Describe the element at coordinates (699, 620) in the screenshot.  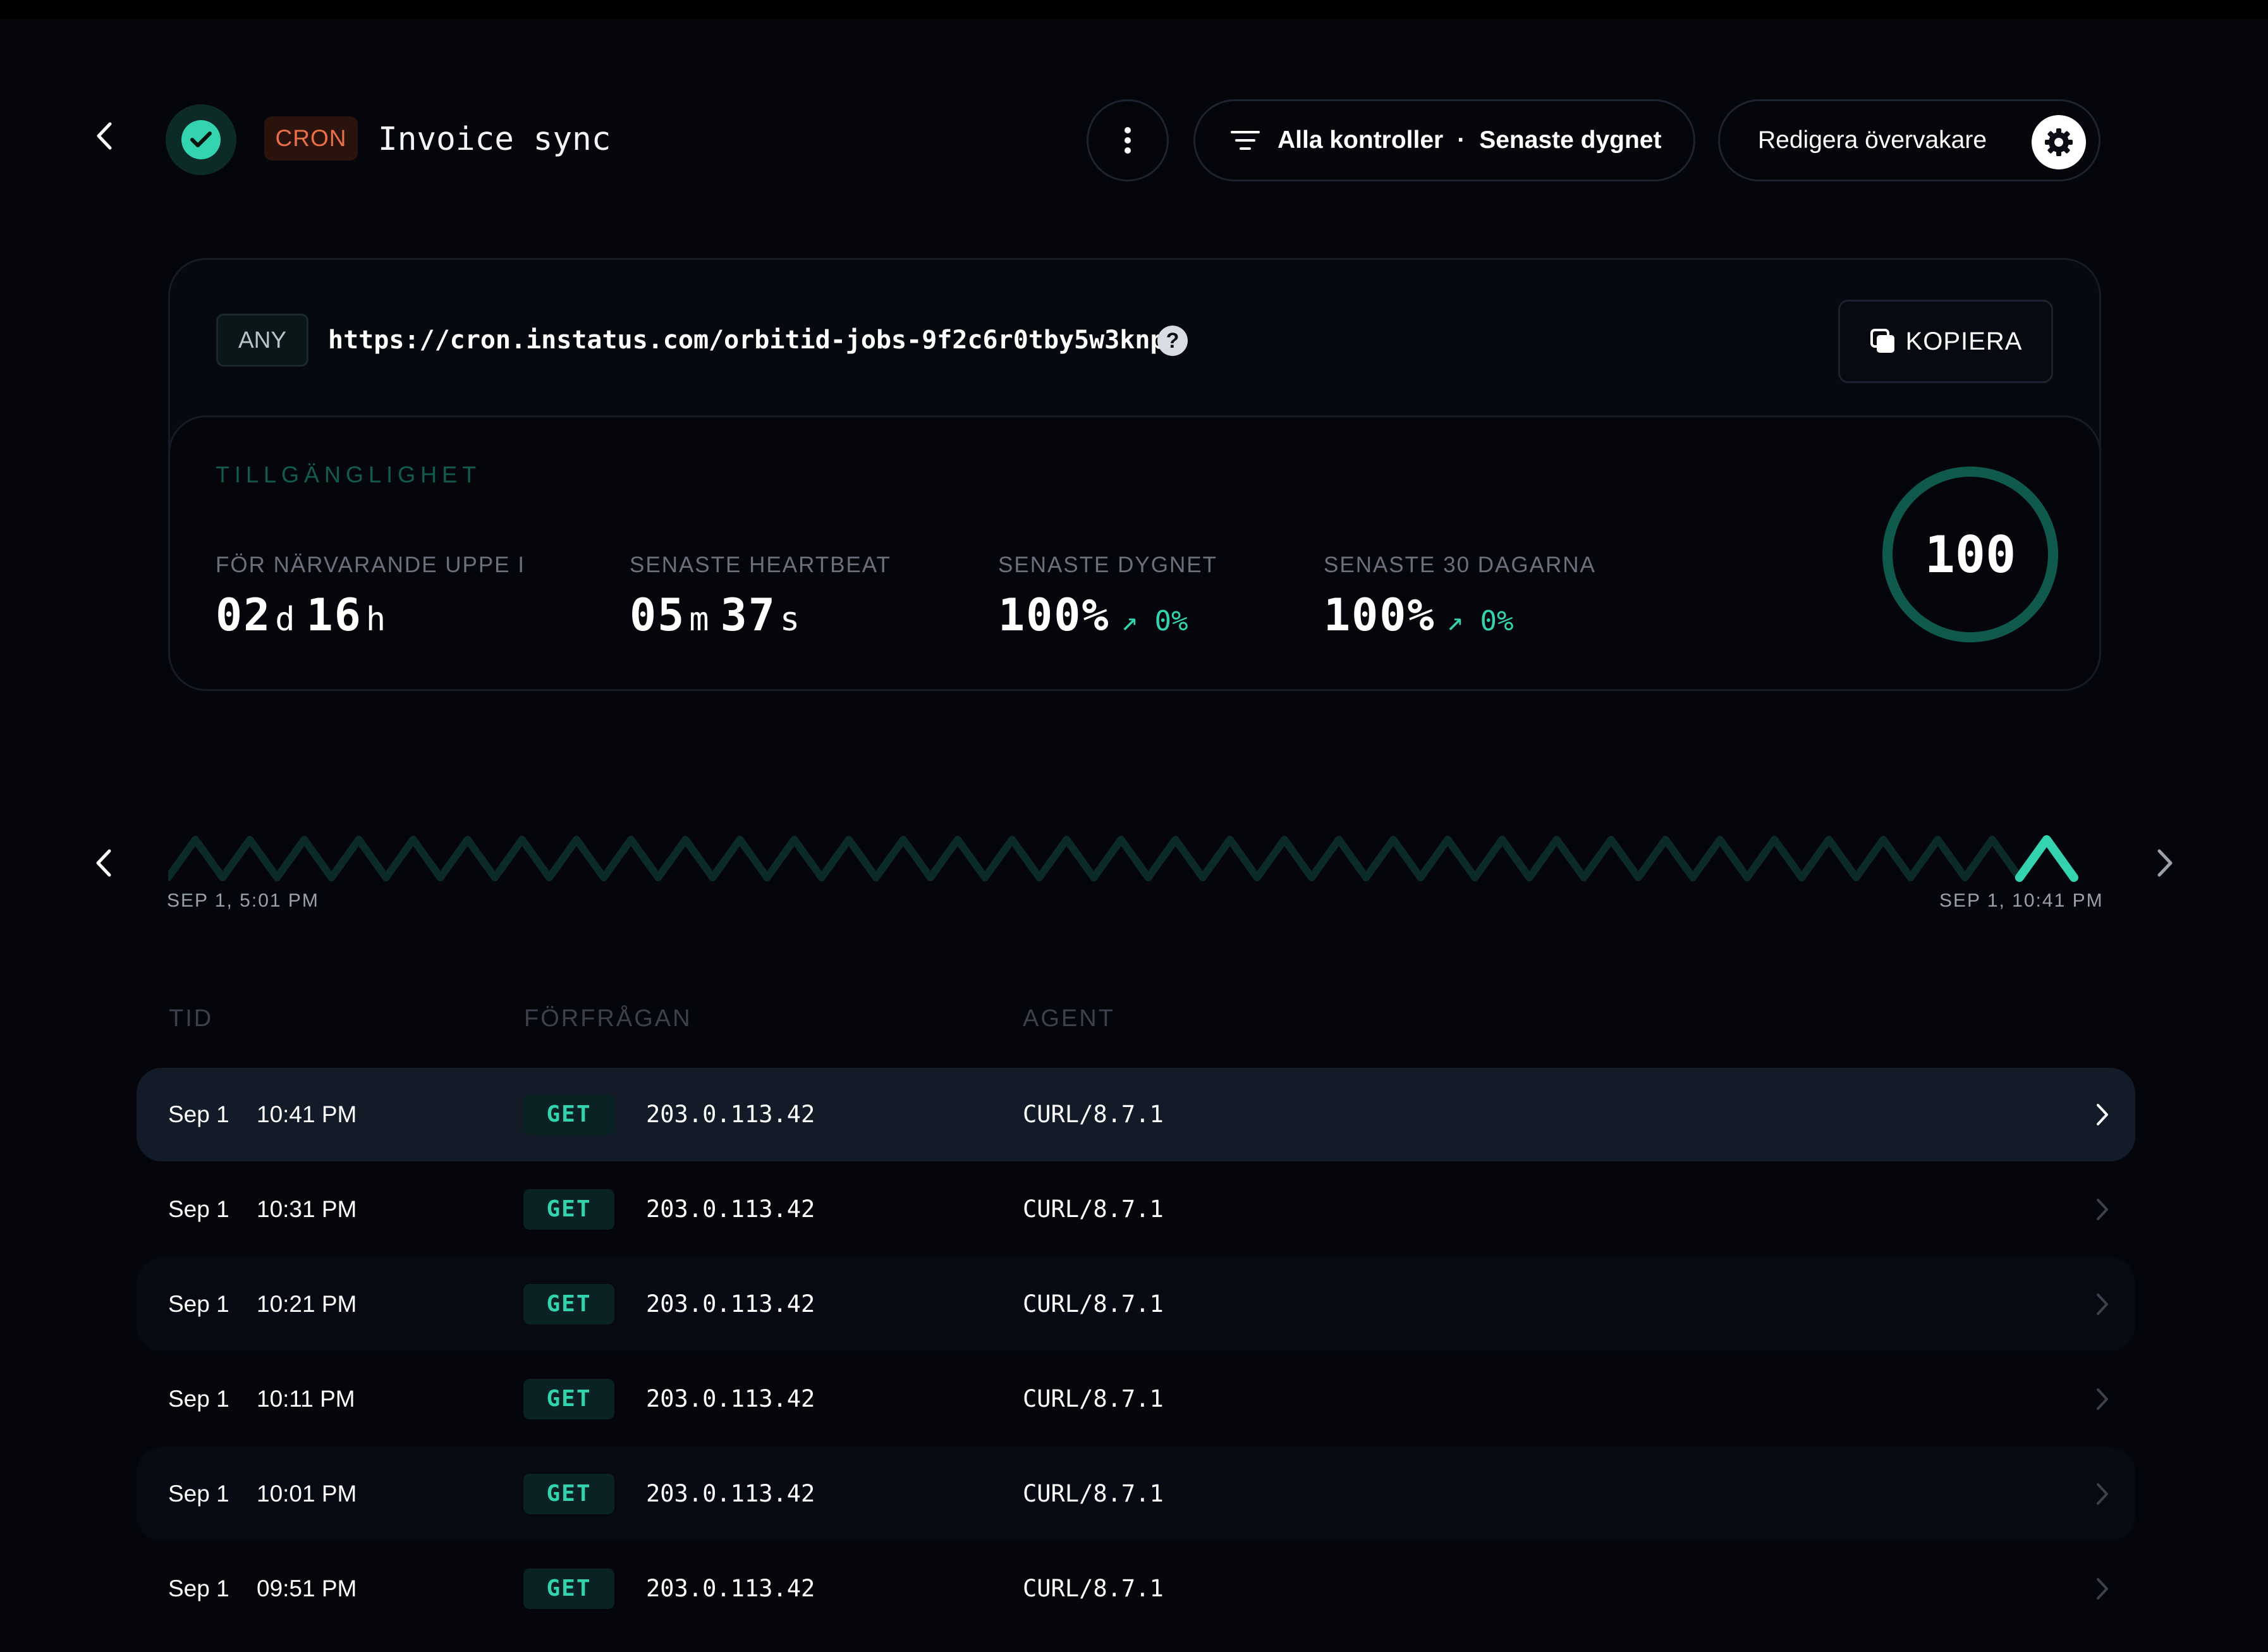
I see `heartbeat-minutes-unit: m` at that location.